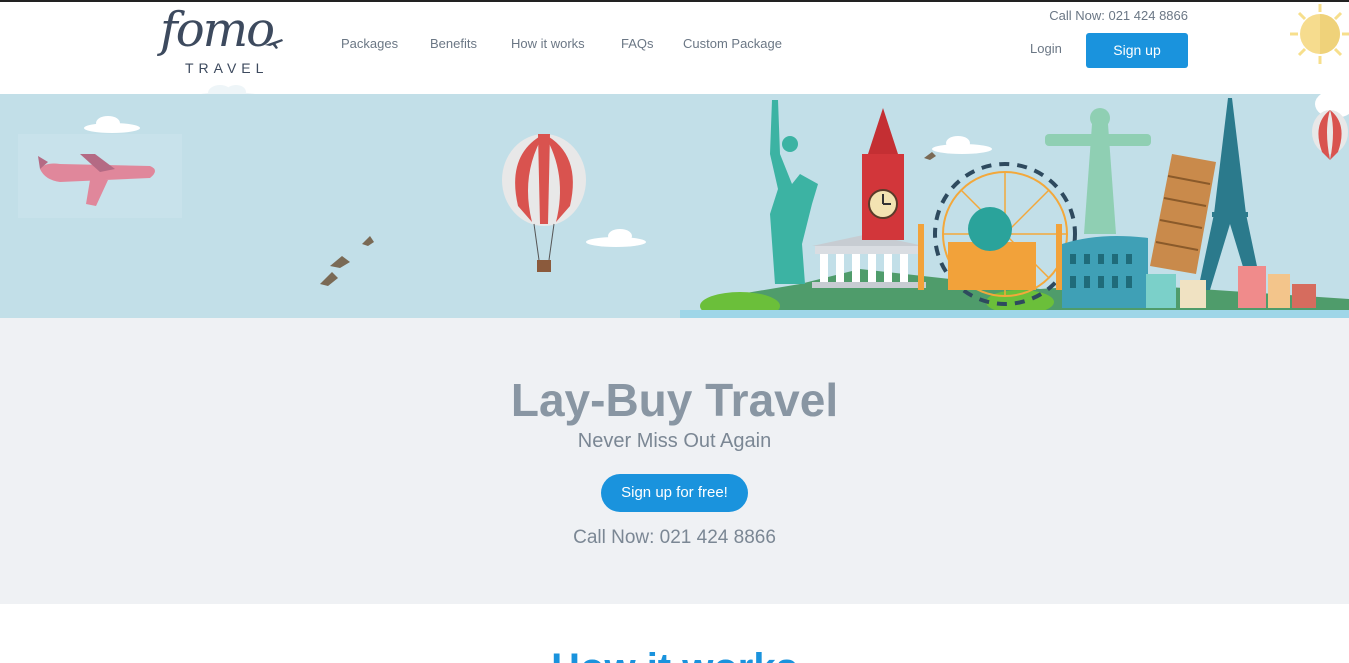  Describe the element at coordinates (548, 43) in the screenshot. I see `nav-how-it-works: How it works` at that location.